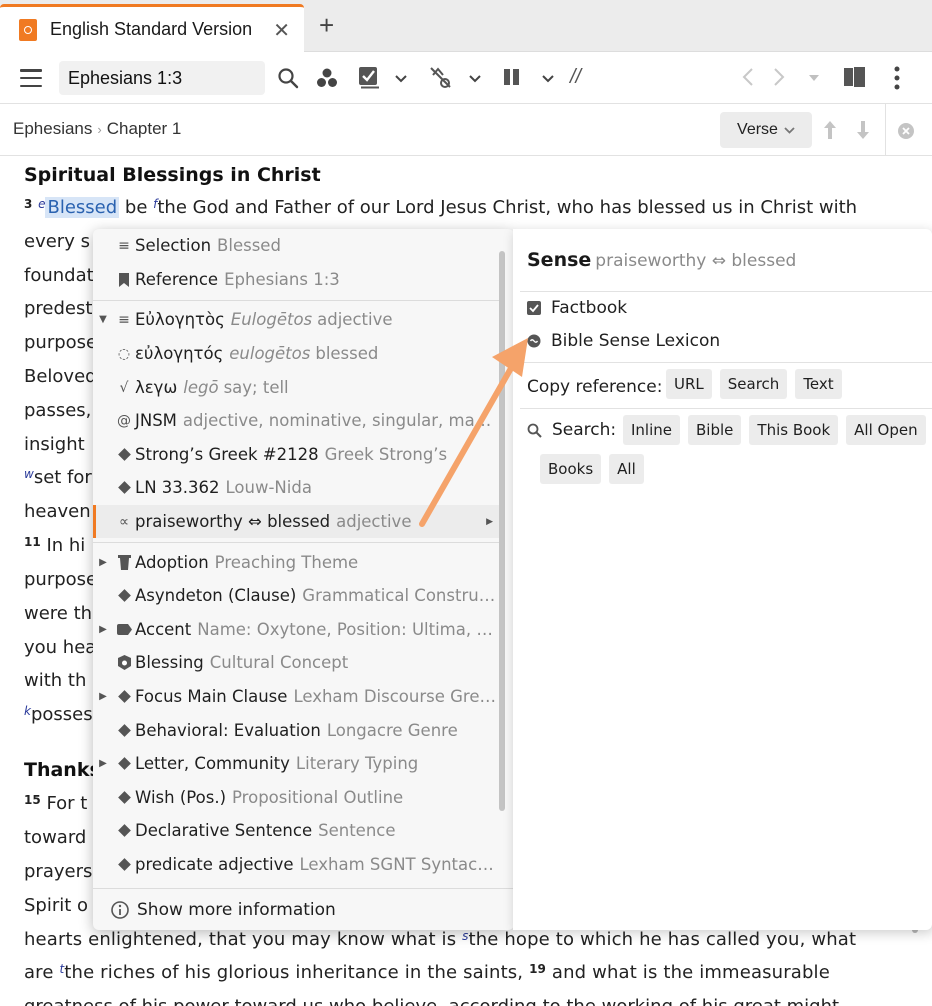  Describe the element at coordinates (794, 430) in the screenshot. I see `search-this-book-button: This Book` at that location.